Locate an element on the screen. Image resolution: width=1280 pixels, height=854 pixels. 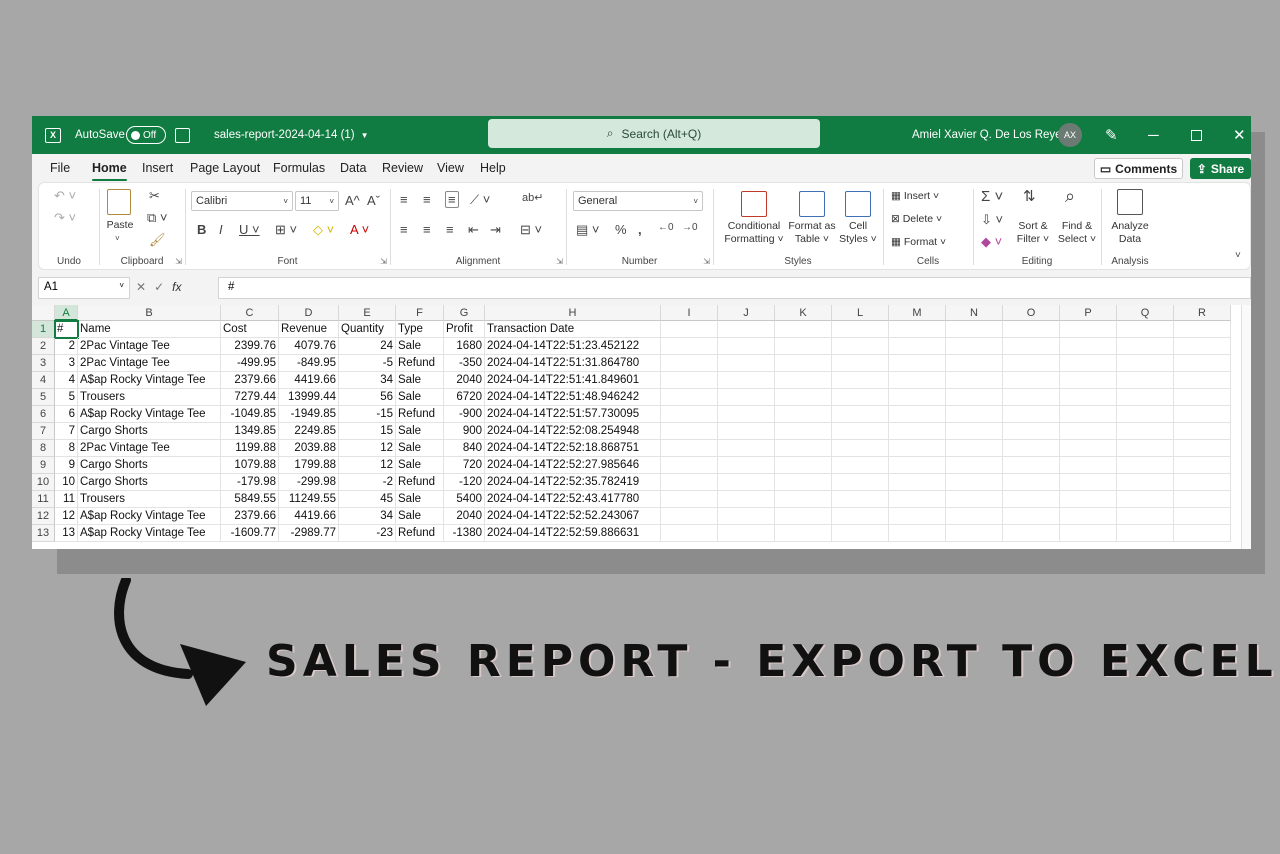
table-cell: 1680 is located at coordinates (464, 346).